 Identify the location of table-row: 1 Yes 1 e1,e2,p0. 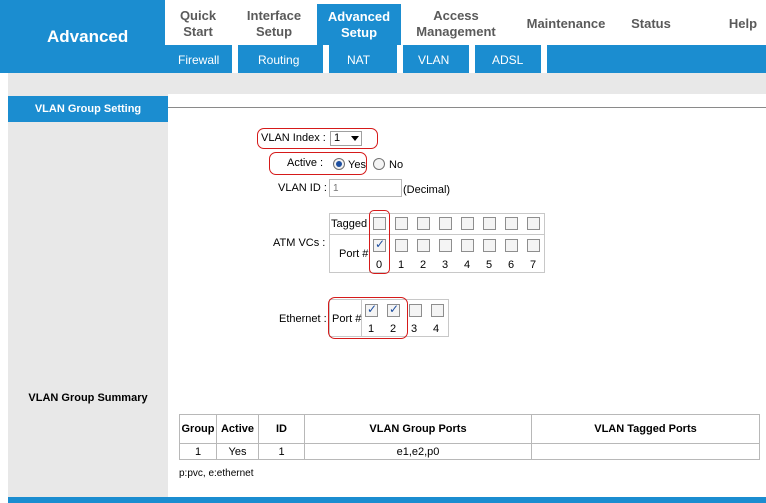
(469, 451).